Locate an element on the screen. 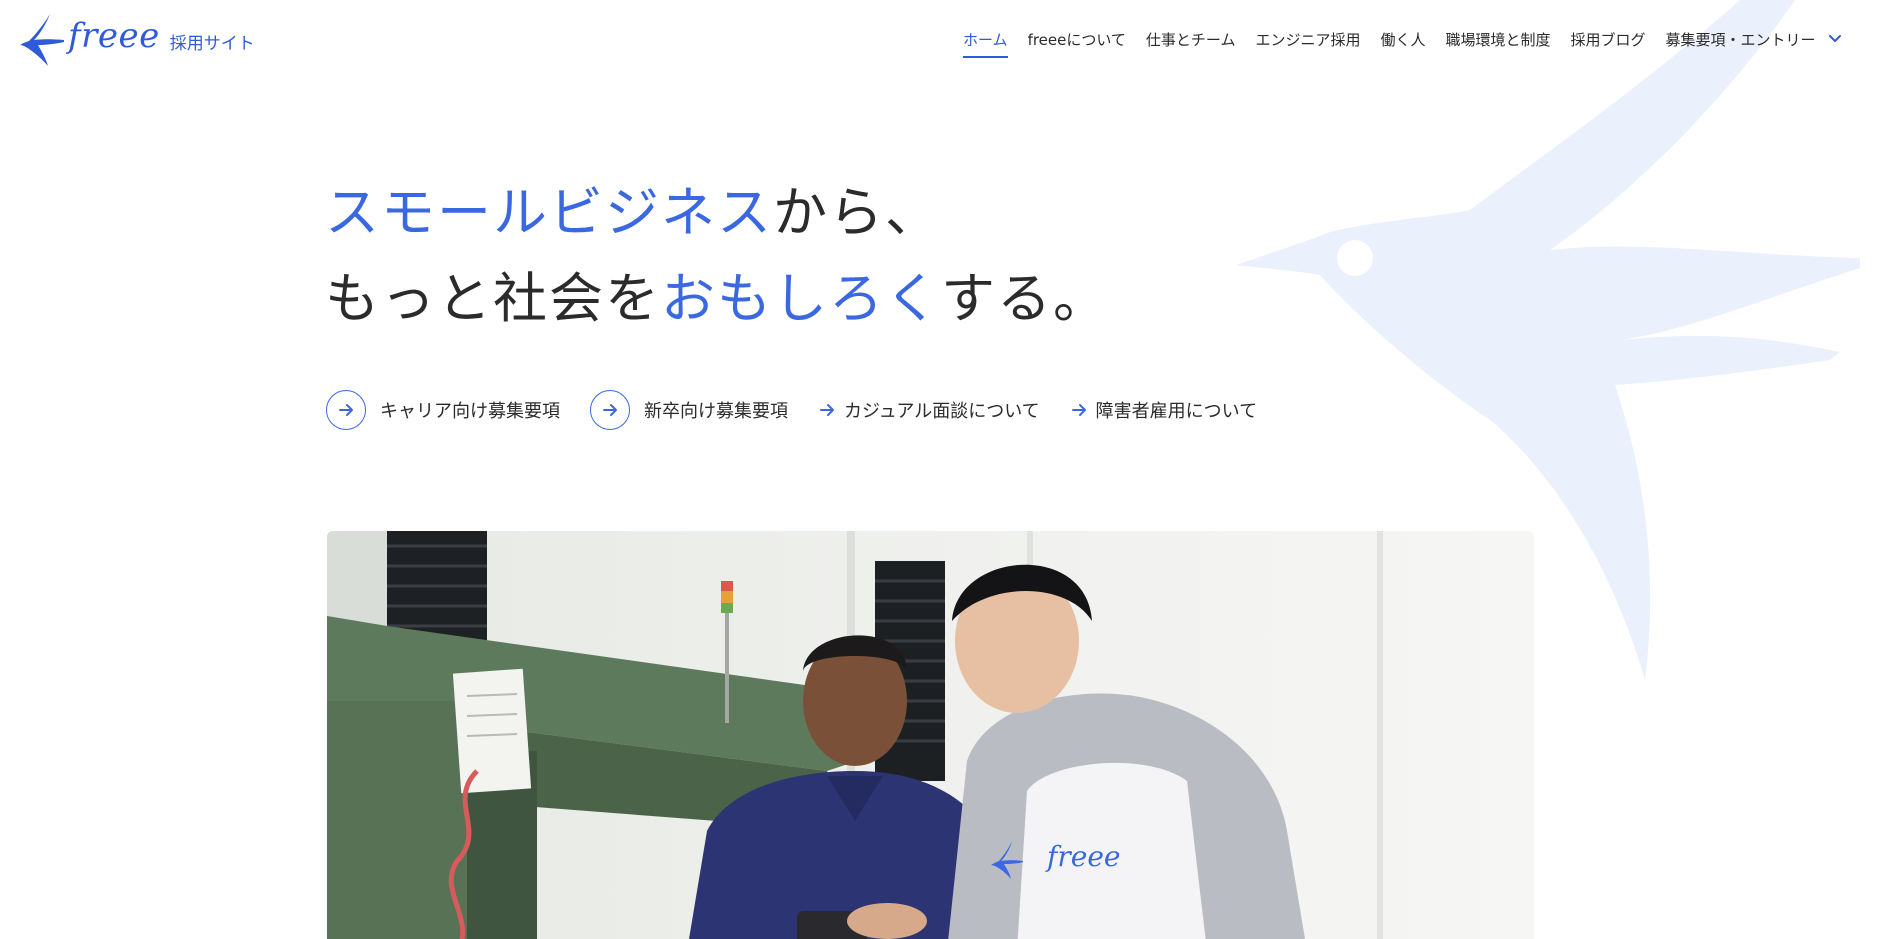 This screenshot has width=1883, height=939. logo-wordmark: freee is located at coordinates (114, 36).